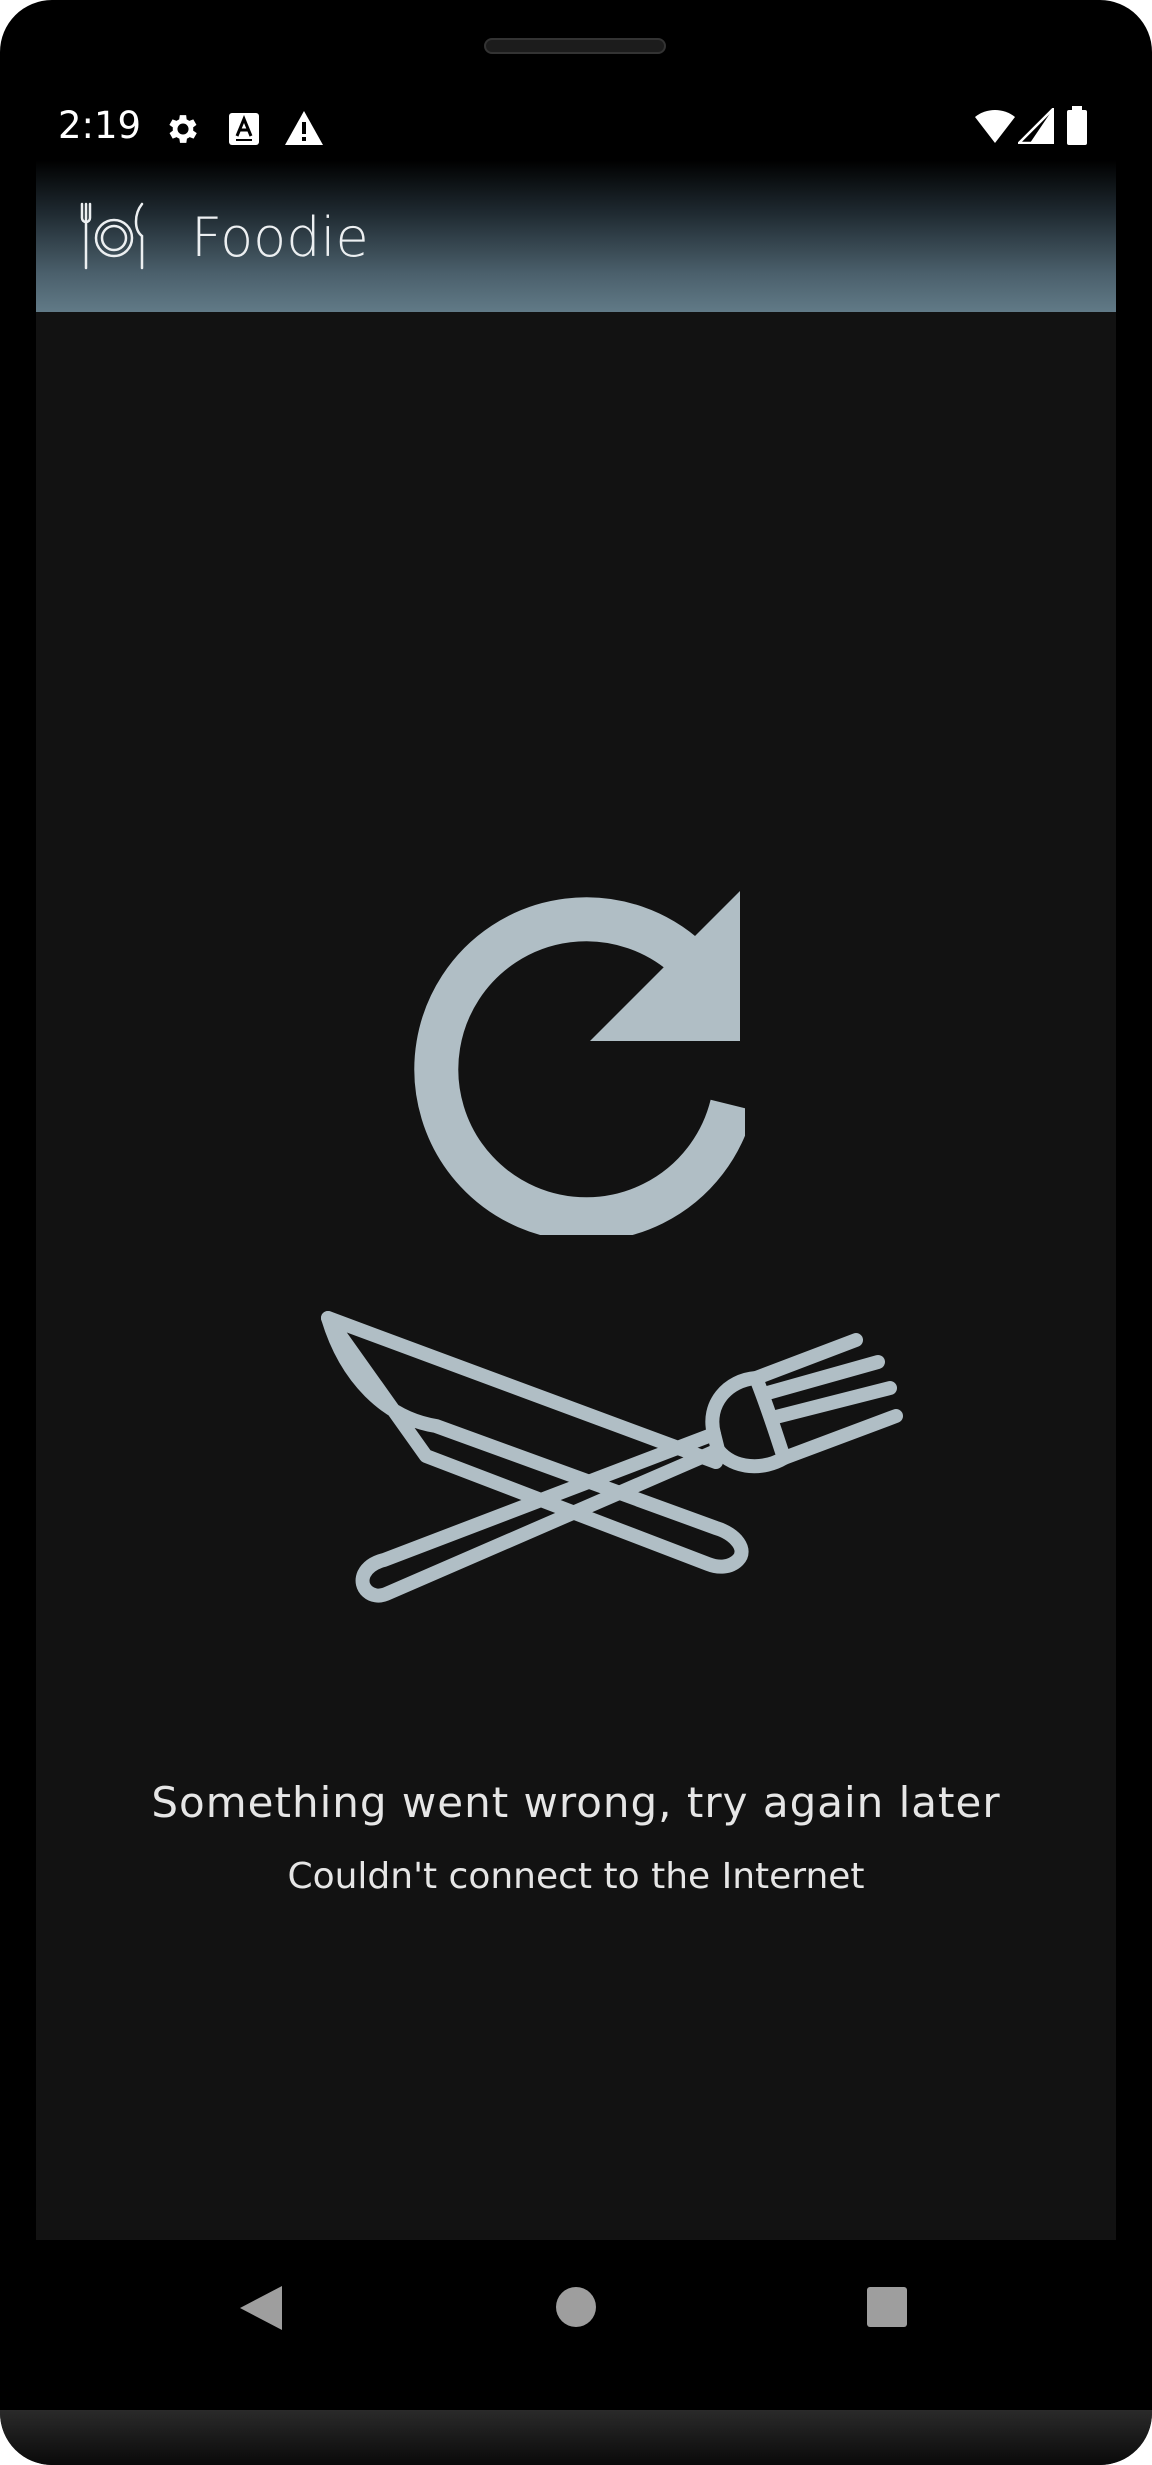 This screenshot has height=2465, width=1152. I want to click on battery-icon, so click(1077, 125).